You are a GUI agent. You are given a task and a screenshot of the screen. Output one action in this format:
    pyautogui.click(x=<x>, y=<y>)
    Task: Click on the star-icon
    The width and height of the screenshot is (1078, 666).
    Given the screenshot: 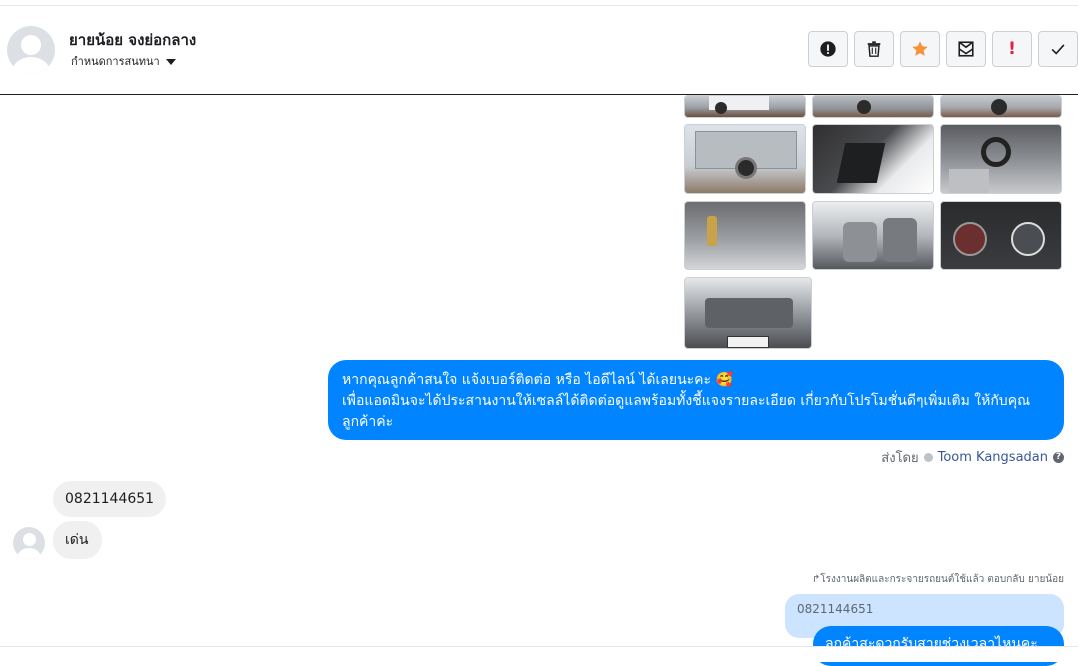 What is the action you would take?
    pyautogui.click(x=920, y=48)
    